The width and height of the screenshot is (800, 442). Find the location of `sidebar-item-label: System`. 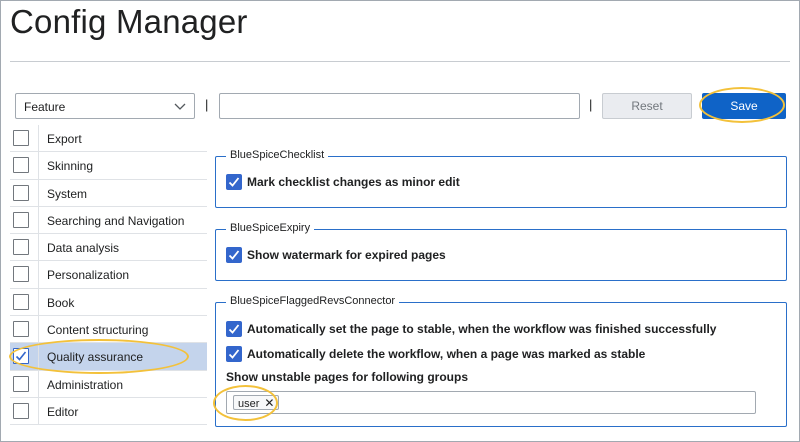

sidebar-item-label: System is located at coordinates (67, 193).